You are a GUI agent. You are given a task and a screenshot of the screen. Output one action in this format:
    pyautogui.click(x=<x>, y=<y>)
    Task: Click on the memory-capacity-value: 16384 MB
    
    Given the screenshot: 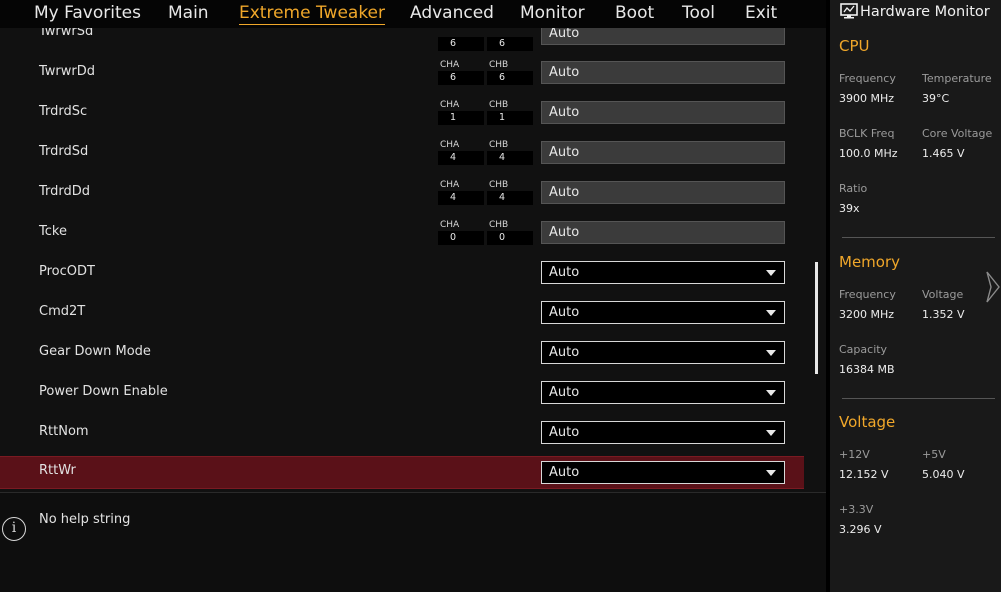 What is the action you would take?
    pyautogui.click(x=867, y=369)
    